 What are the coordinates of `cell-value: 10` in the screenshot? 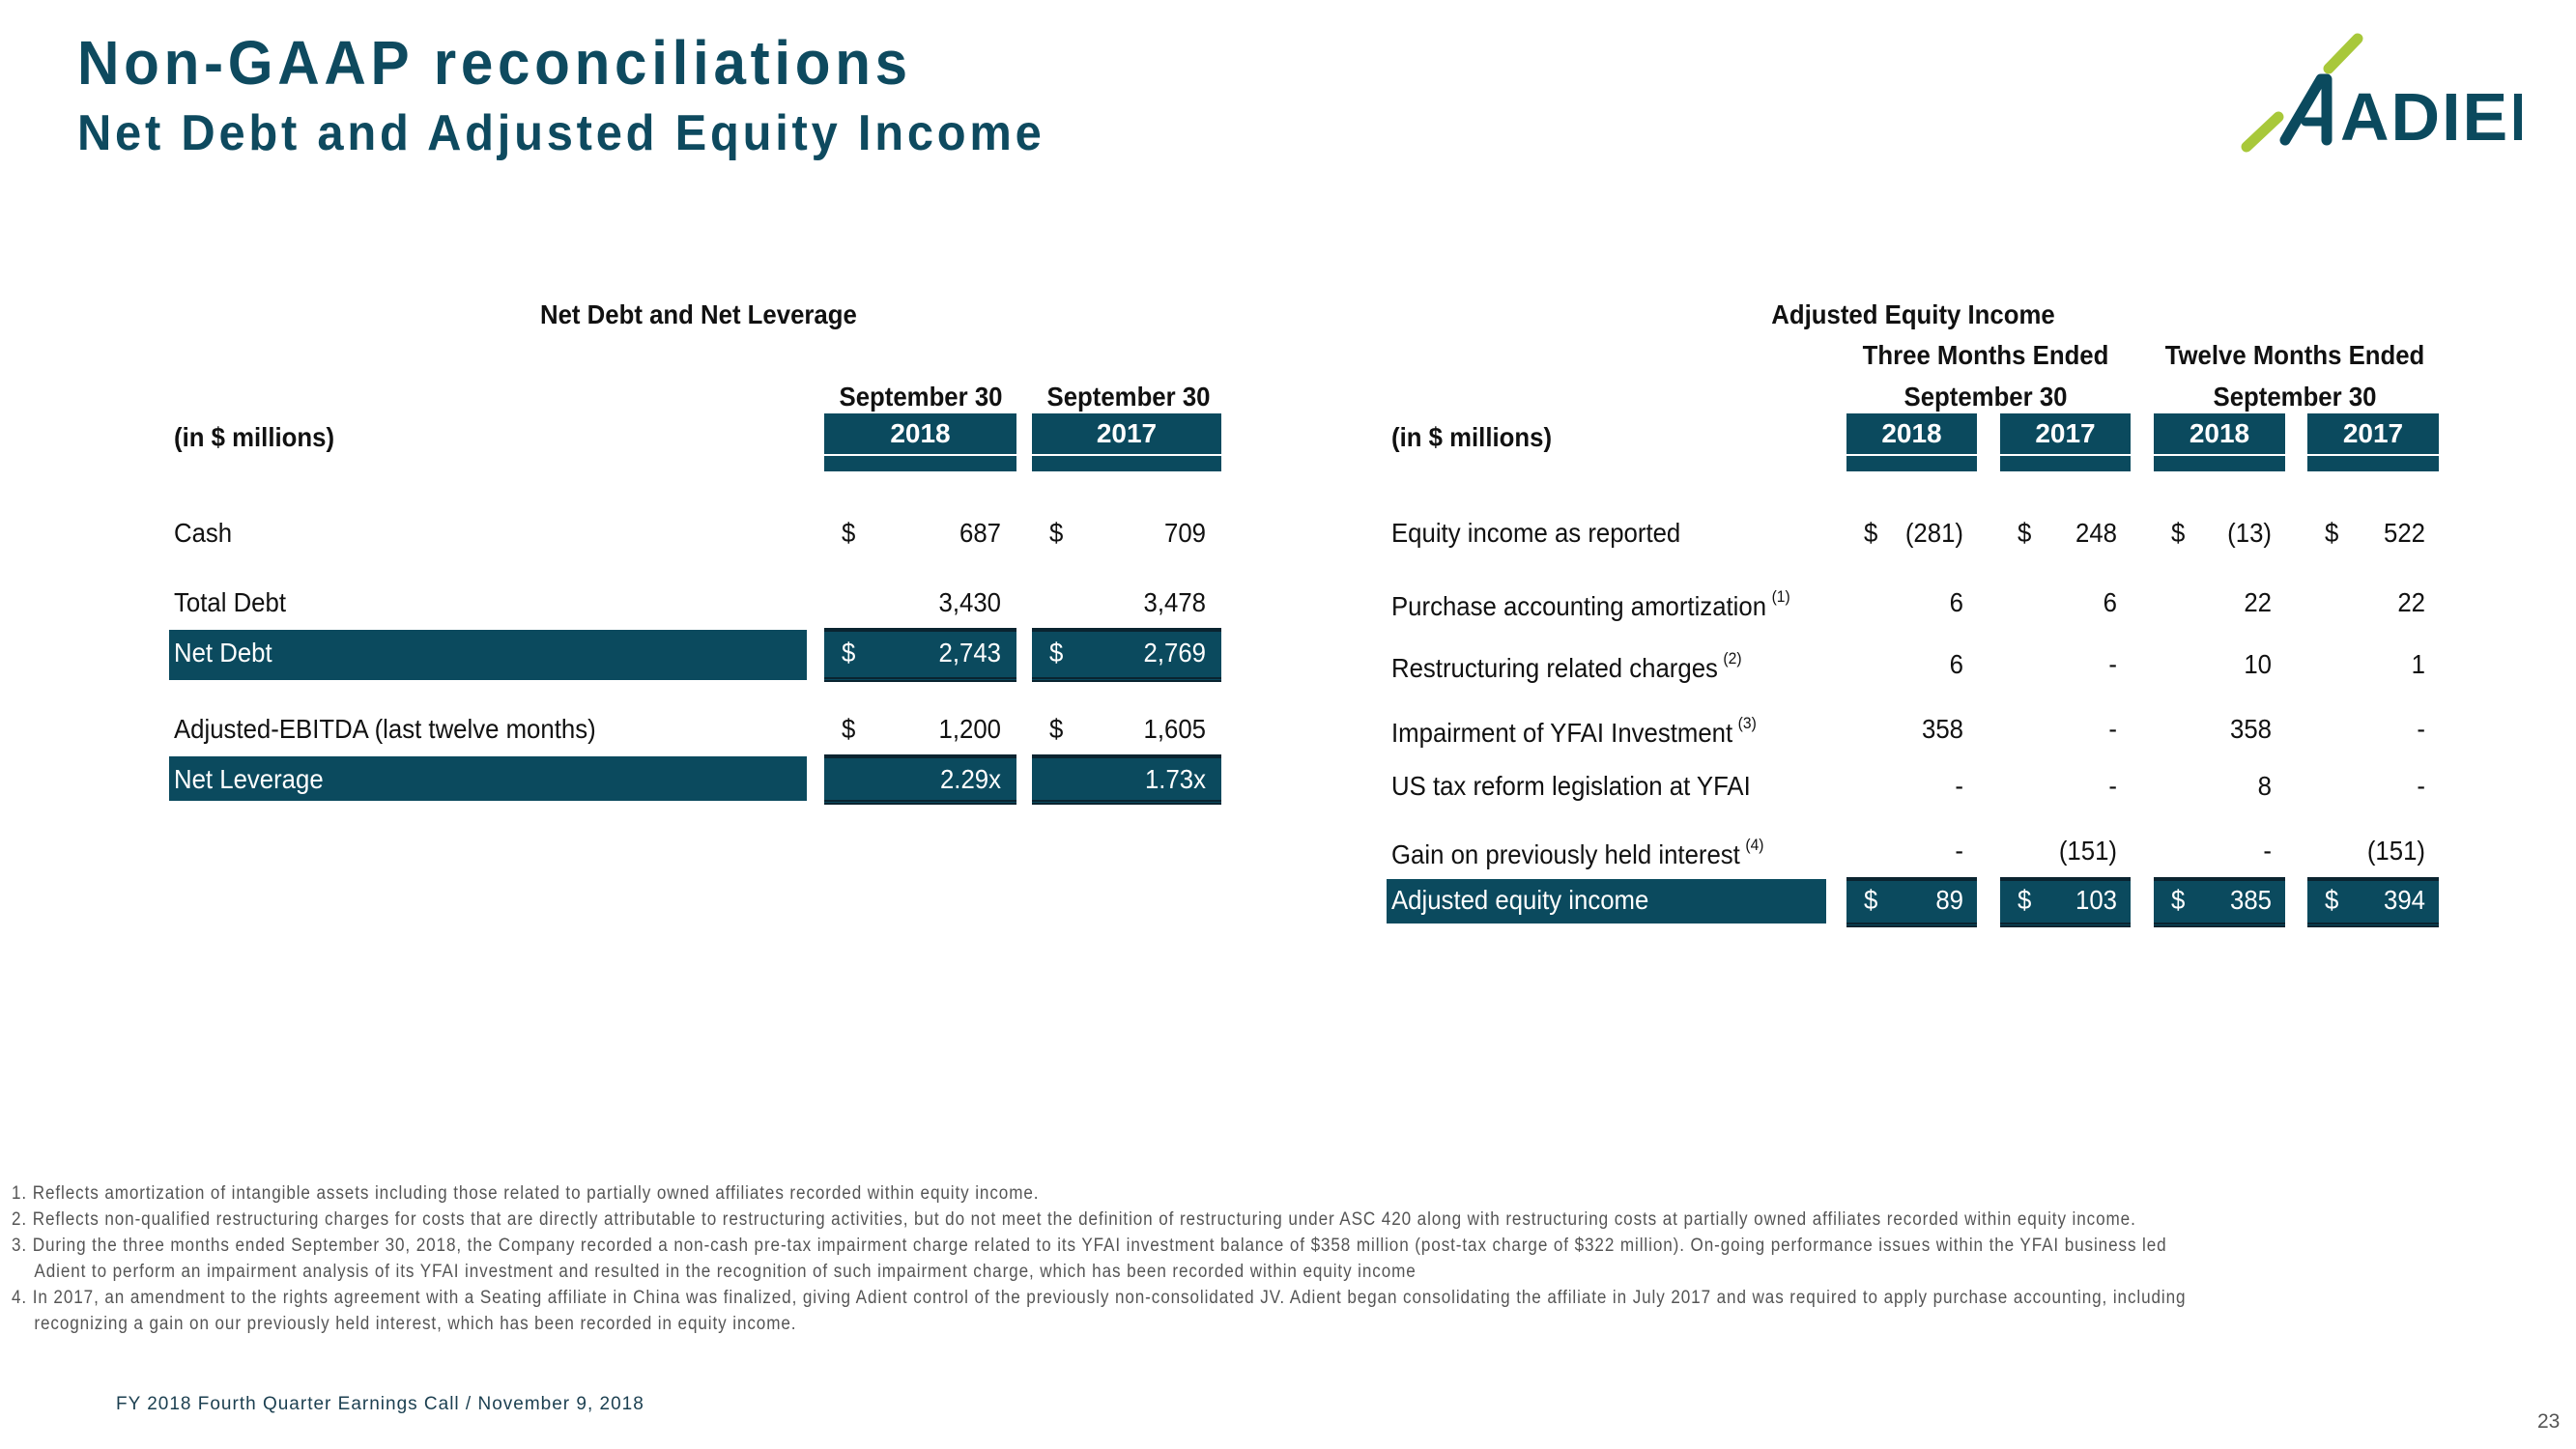 It's located at (2258, 664).